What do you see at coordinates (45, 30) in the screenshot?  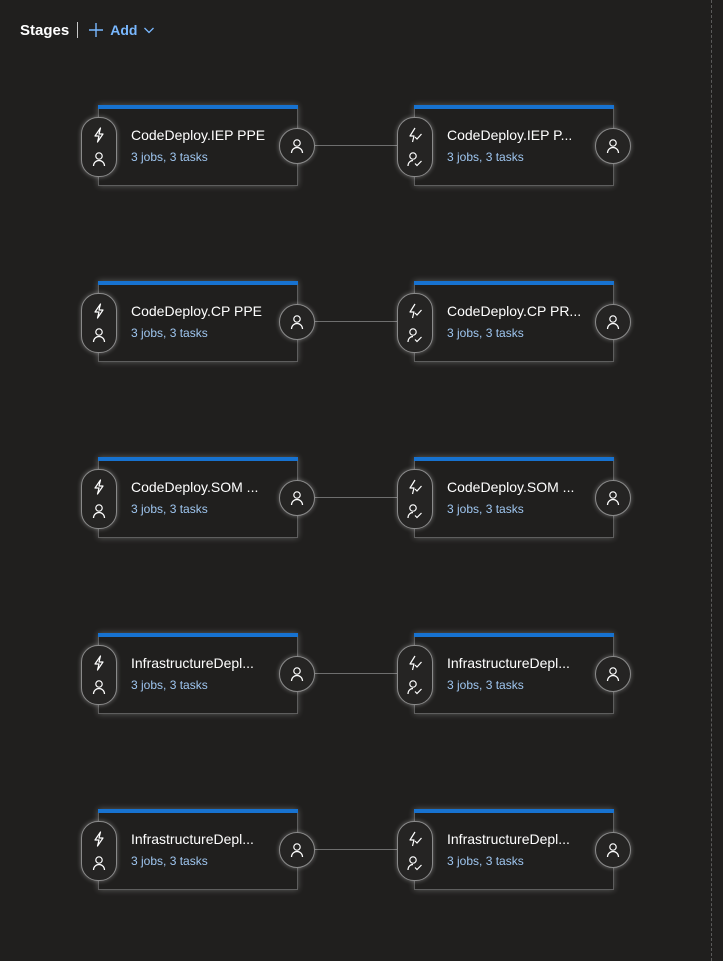 I see `stages-title: Stages` at bounding box center [45, 30].